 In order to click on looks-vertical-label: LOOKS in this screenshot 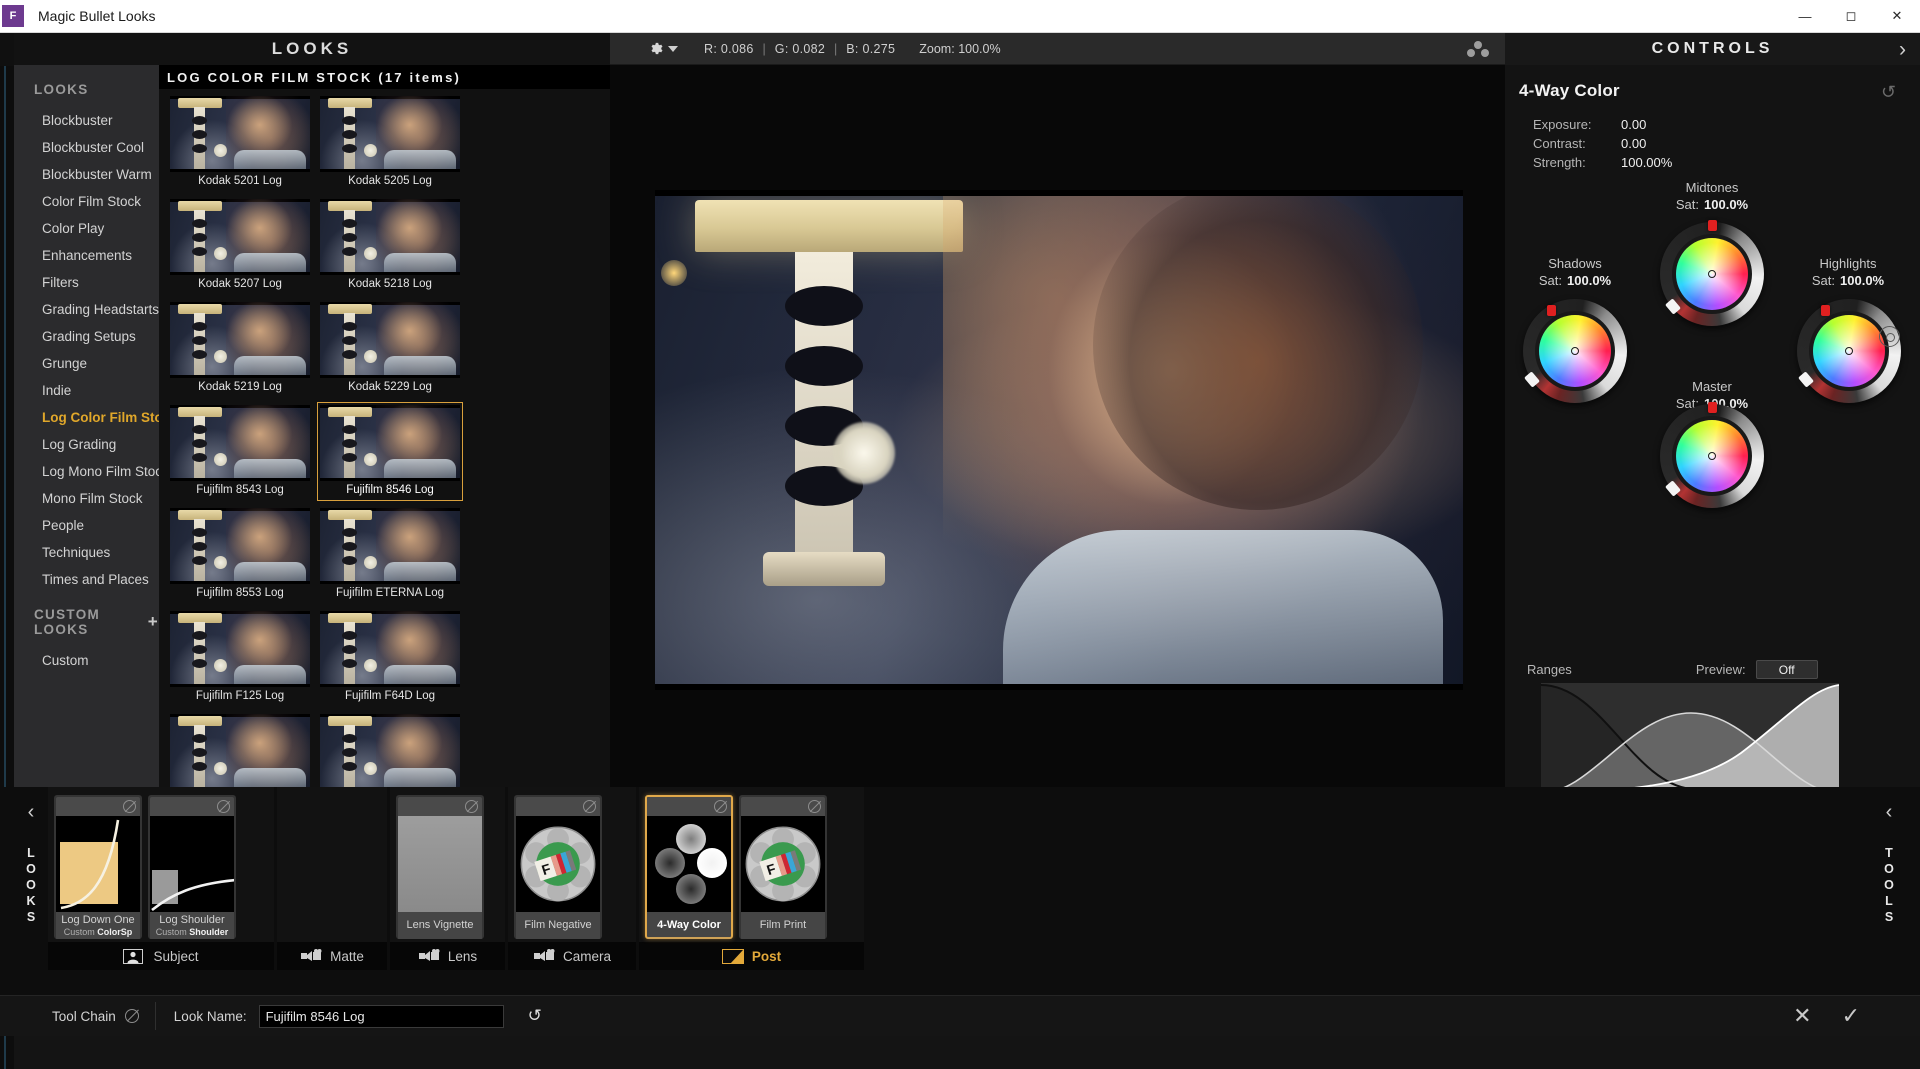, I will do `click(31, 886)`.